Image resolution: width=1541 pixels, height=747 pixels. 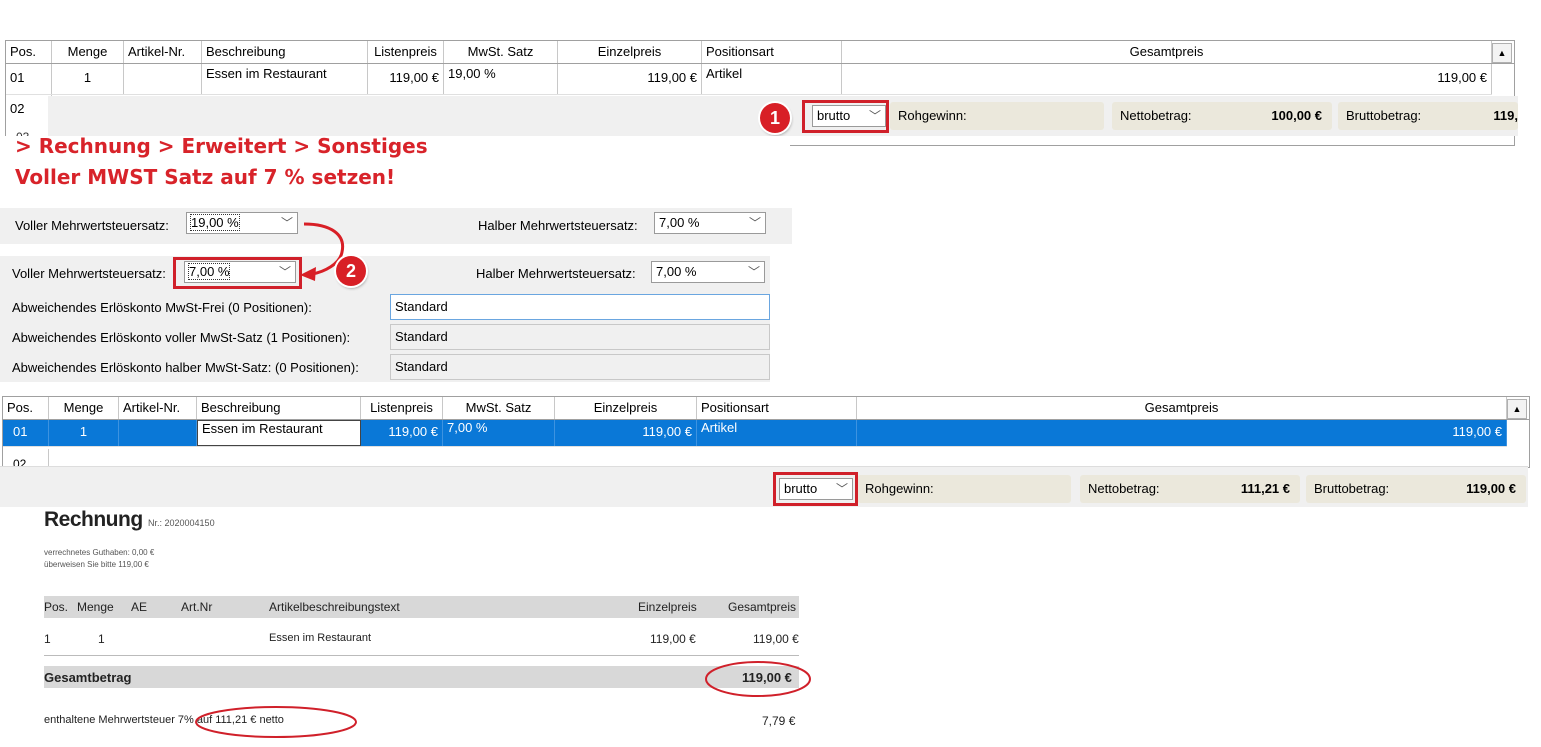 What do you see at coordinates (1156, 115) in the screenshot?
I see `nettobetrag-label: Nettobetrag:` at bounding box center [1156, 115].